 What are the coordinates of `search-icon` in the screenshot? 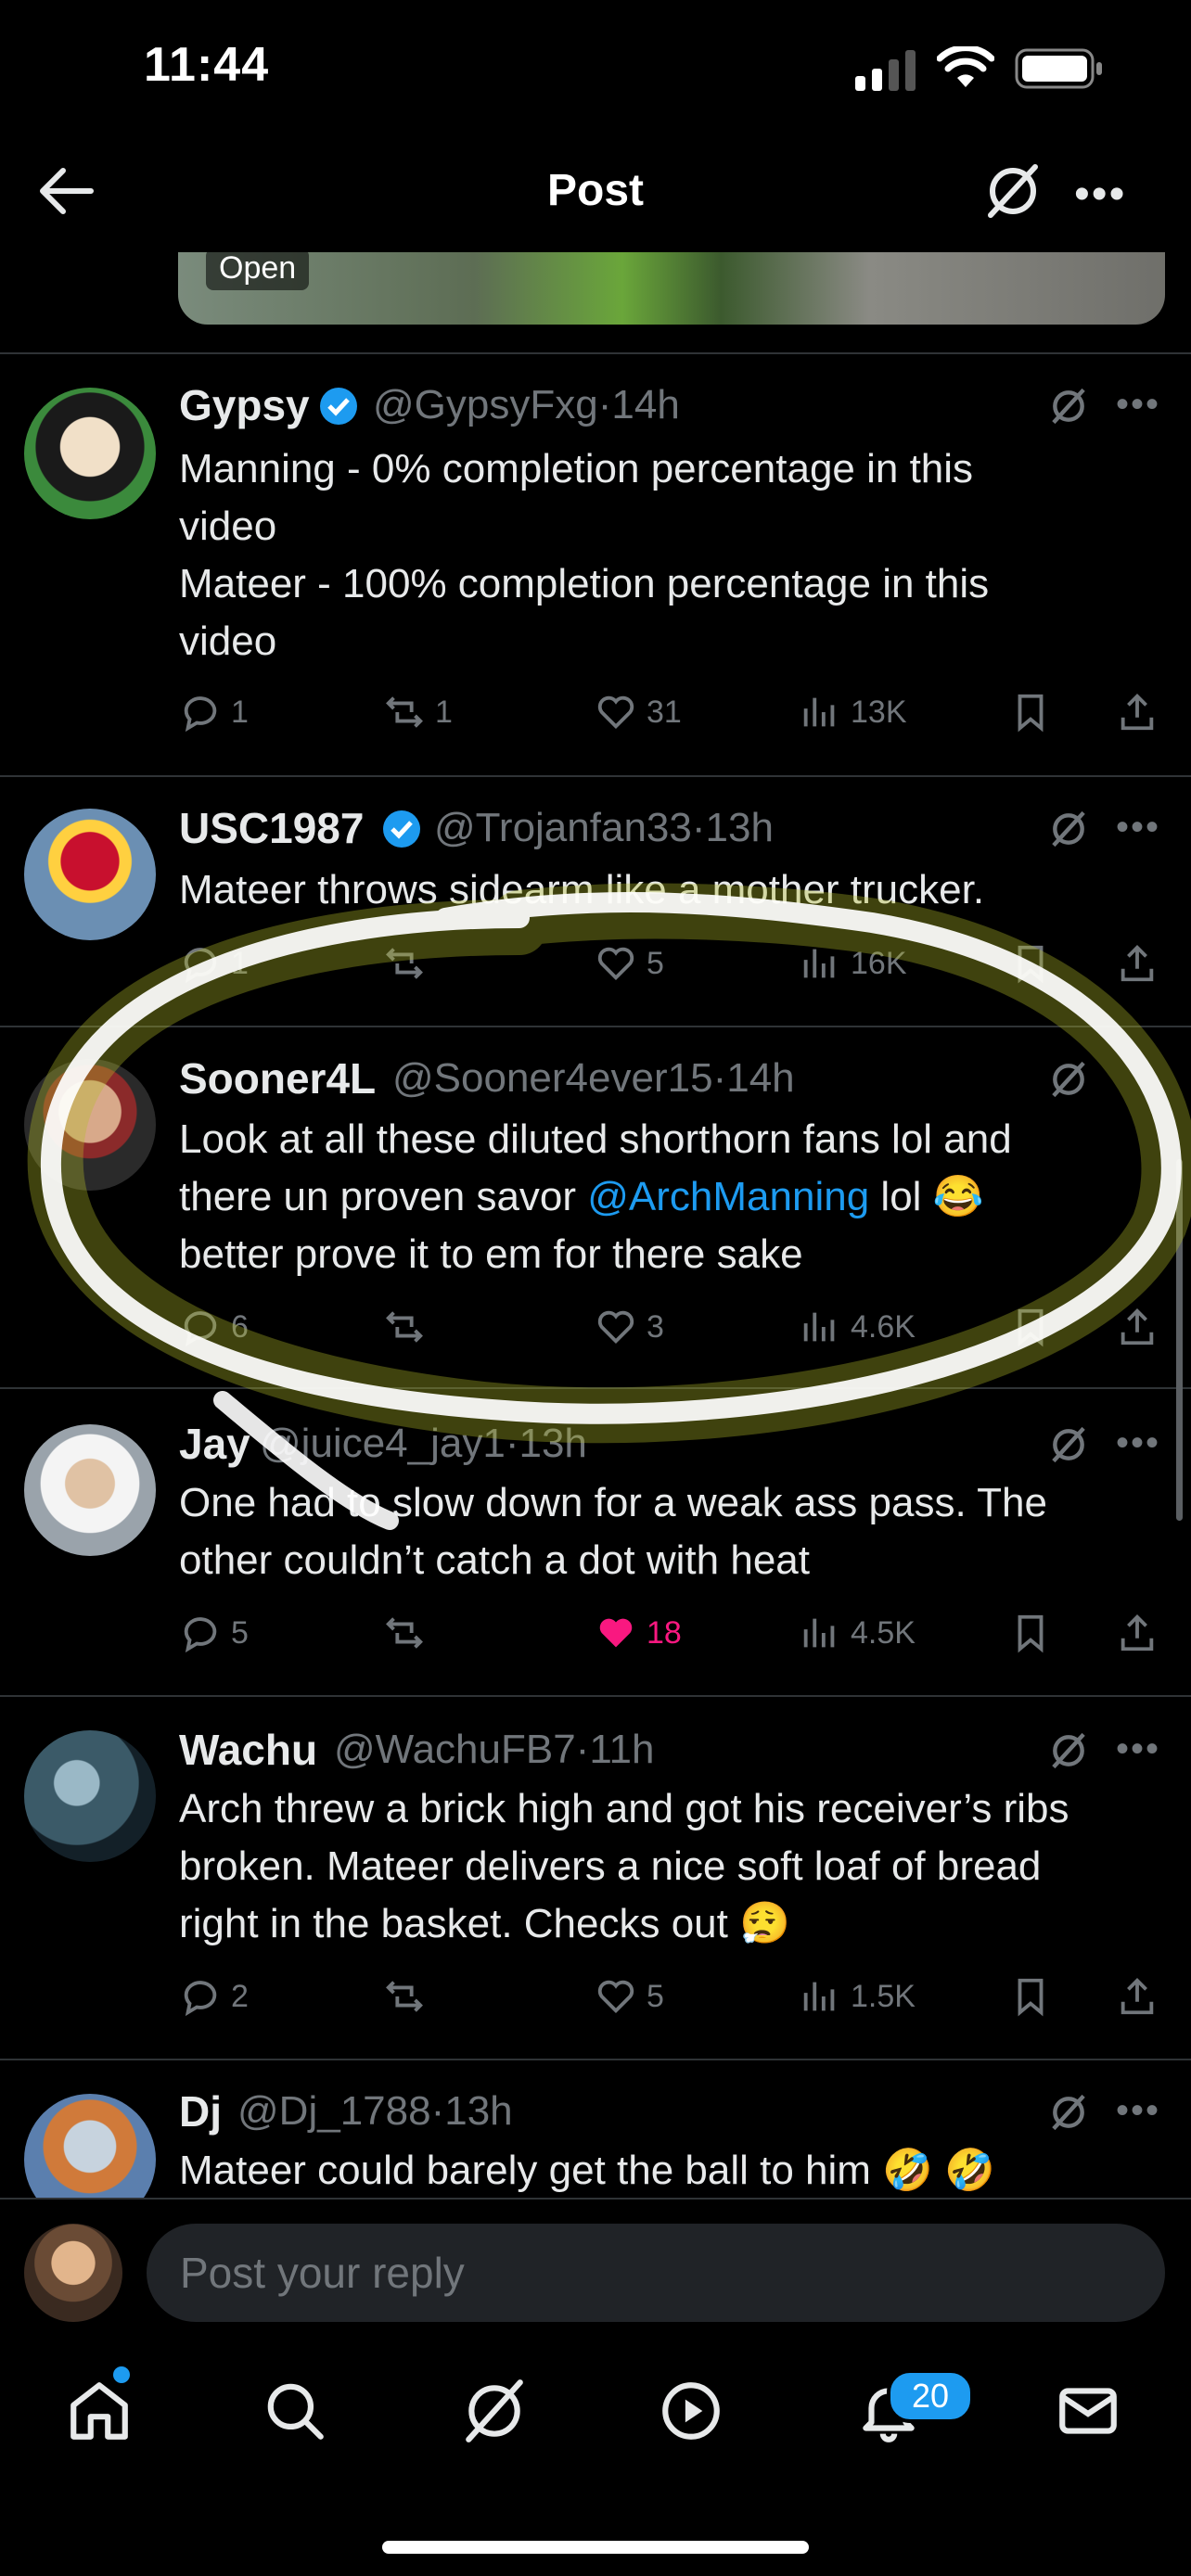 It's located at (296, 2411).